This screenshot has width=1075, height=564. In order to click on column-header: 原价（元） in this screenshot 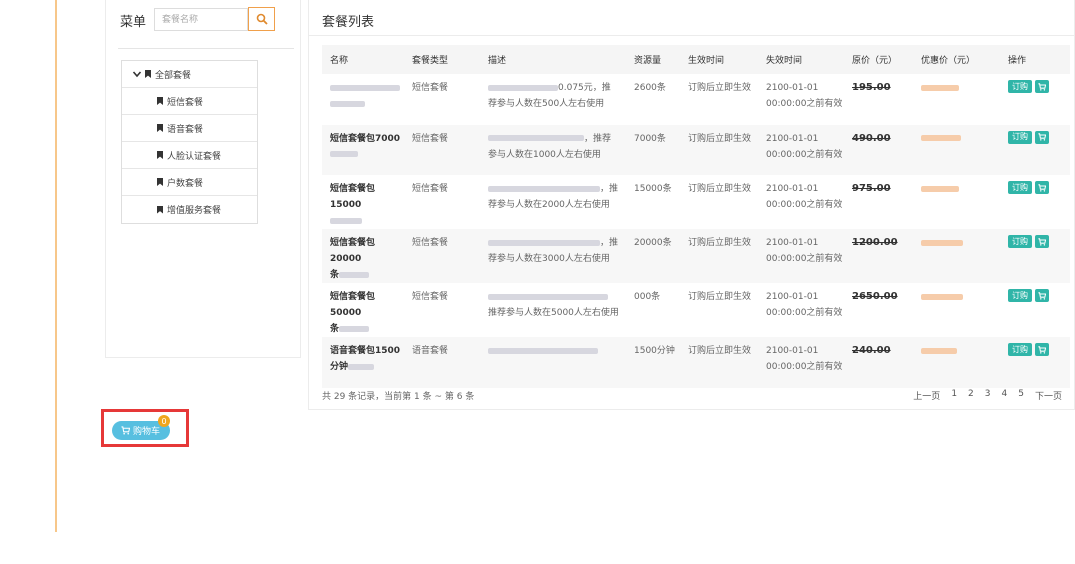, I will do `click(878, 59)`.